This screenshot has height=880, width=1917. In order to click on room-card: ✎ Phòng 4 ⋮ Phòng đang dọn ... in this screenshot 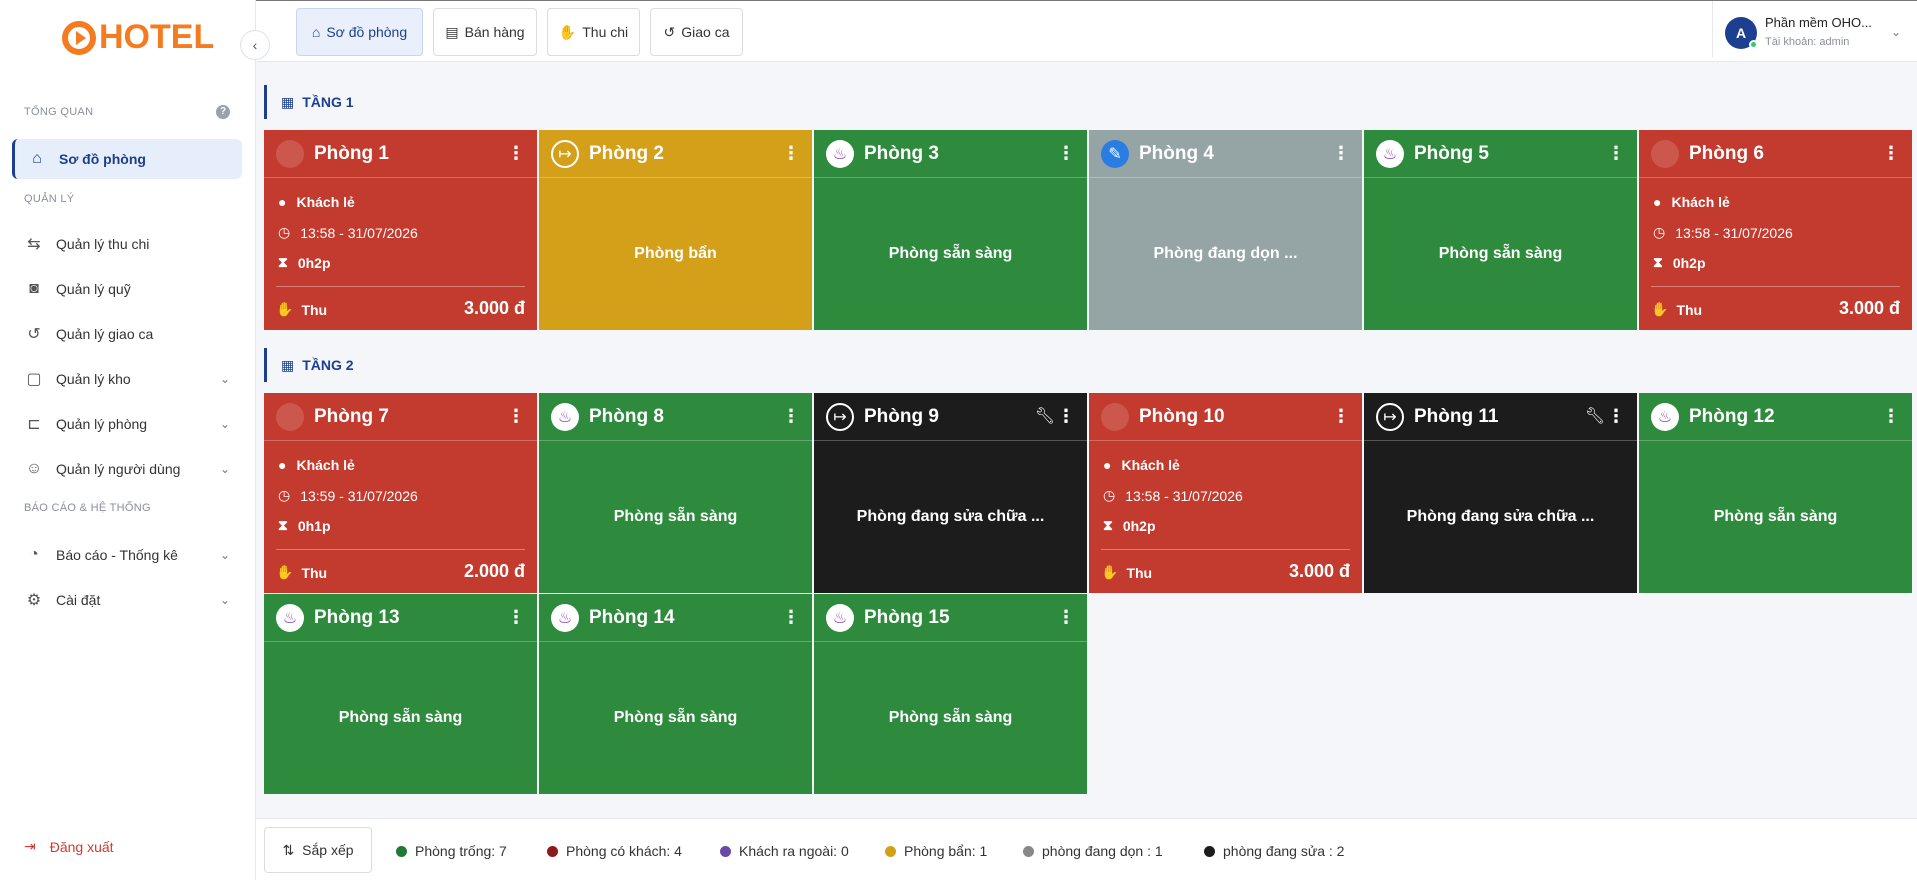, I will do `click(1225, 230)`.